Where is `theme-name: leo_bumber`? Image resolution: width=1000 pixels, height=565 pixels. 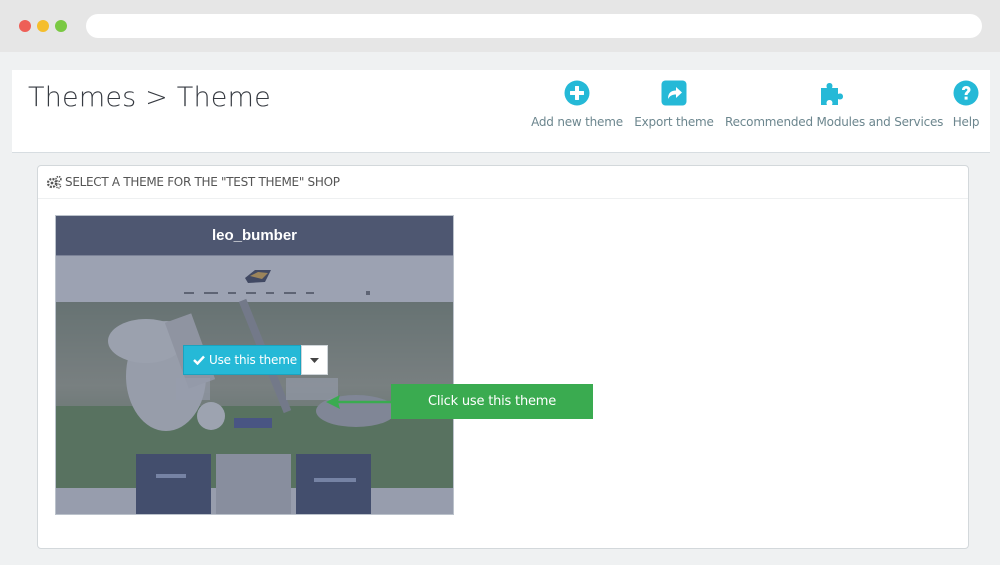
theme-name: leo_bumber is located at coordinates (254, 236).